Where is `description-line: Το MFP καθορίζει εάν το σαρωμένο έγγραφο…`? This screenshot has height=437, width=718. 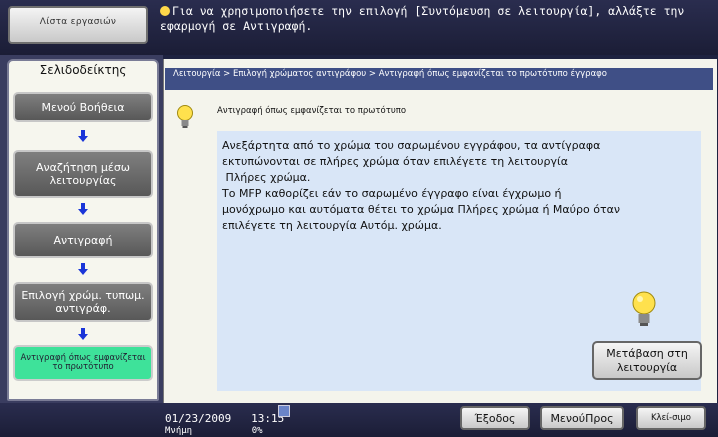 description-line: Το MFP καθορίζει εάν το σαρωμένο έγγραφο… is located at coordinates (392, 193).